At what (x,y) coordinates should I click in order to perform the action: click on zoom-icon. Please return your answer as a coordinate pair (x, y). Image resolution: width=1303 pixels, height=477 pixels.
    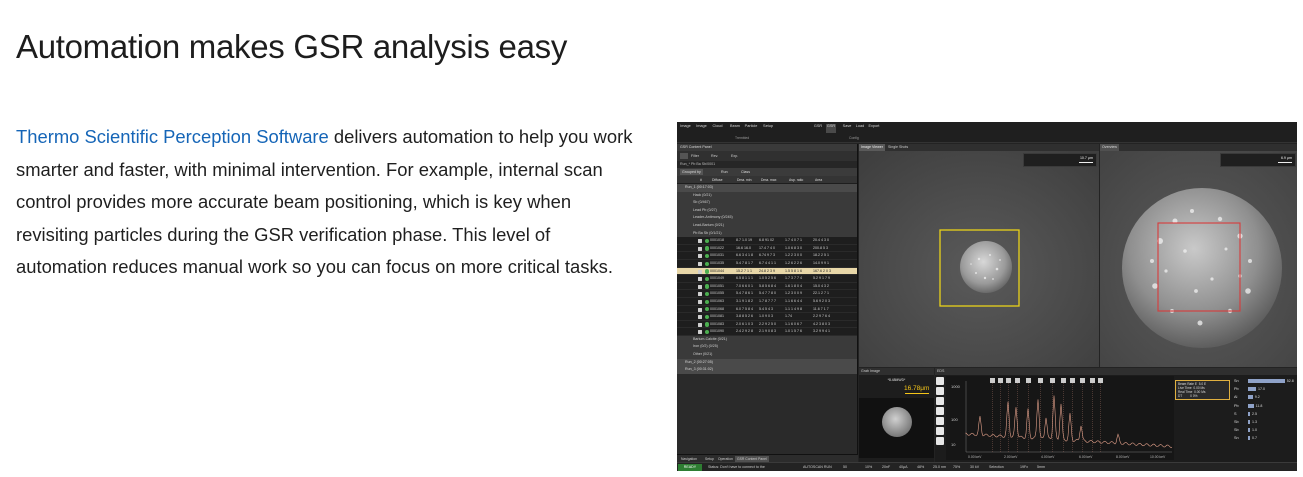
    Looking at the image, I should click on (940, 381).